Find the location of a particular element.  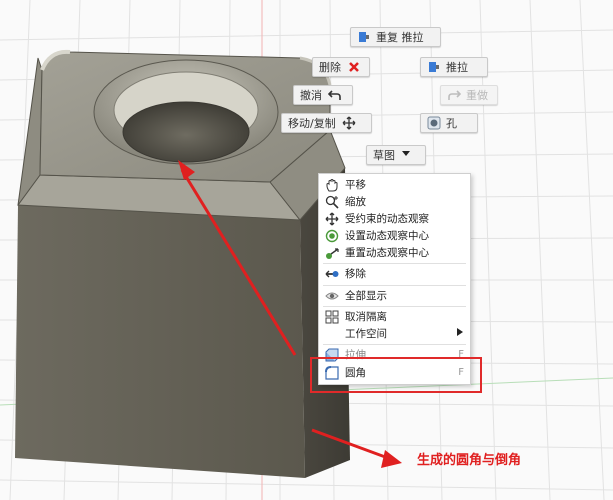

move-copy-button: 移动/复制 is located at coordinates (326, 123).